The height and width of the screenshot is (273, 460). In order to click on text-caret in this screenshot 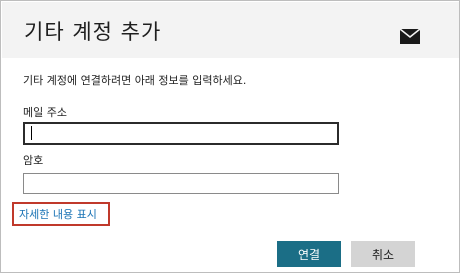, I will do `click(31, 133)`.